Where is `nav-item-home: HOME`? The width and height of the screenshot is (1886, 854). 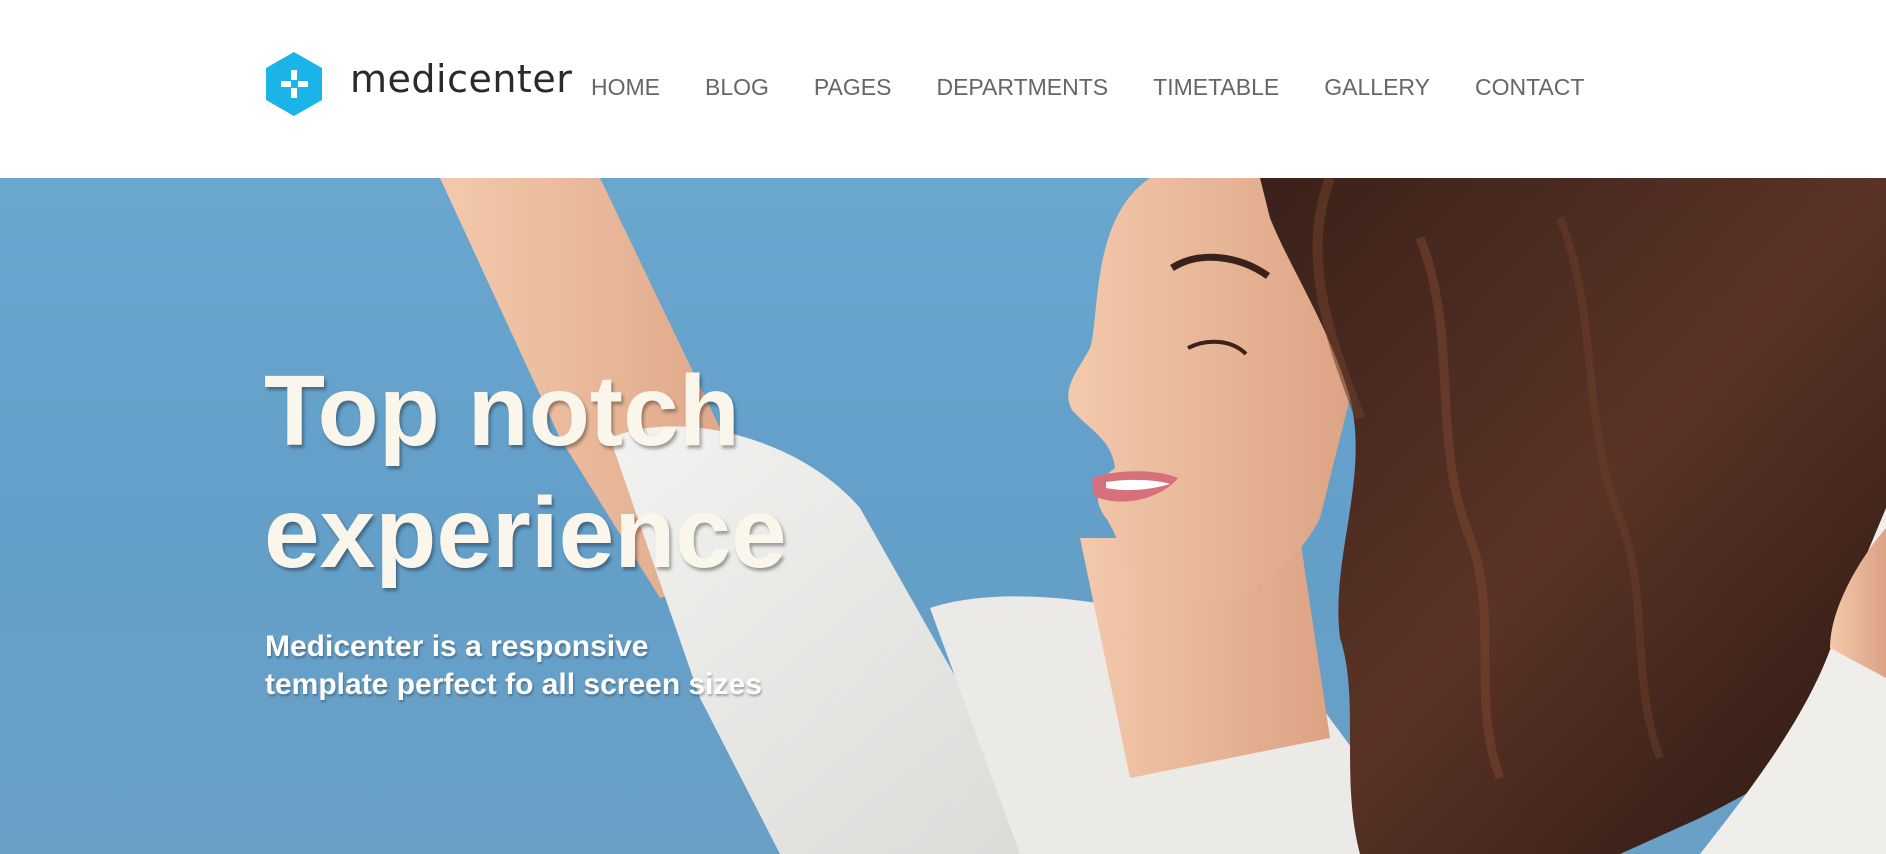
nav-item-home: HOME is located at coordinates (625, 87).